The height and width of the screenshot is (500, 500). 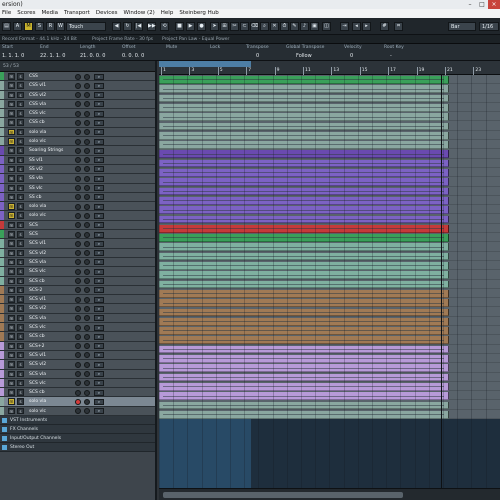 I want to click on track-row: m s solo vlc e, so click(x=77, y=216).